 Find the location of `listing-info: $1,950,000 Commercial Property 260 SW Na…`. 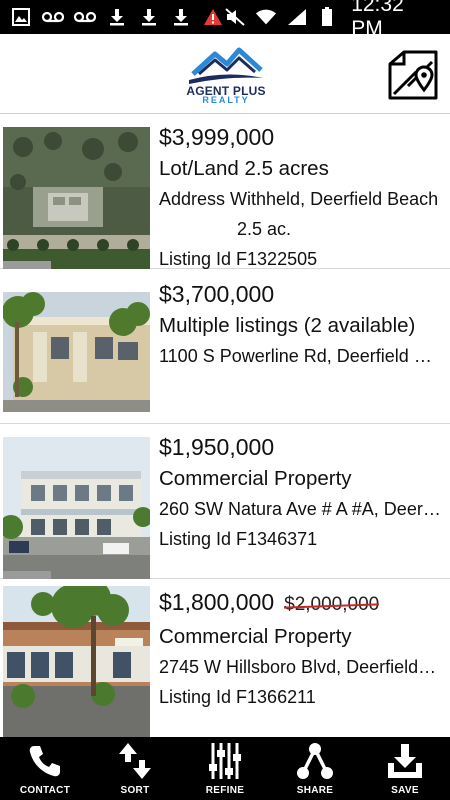

listing-info: $1,950,000 Commercial Property 260 SW Na… is located at coordinates (300, 492).